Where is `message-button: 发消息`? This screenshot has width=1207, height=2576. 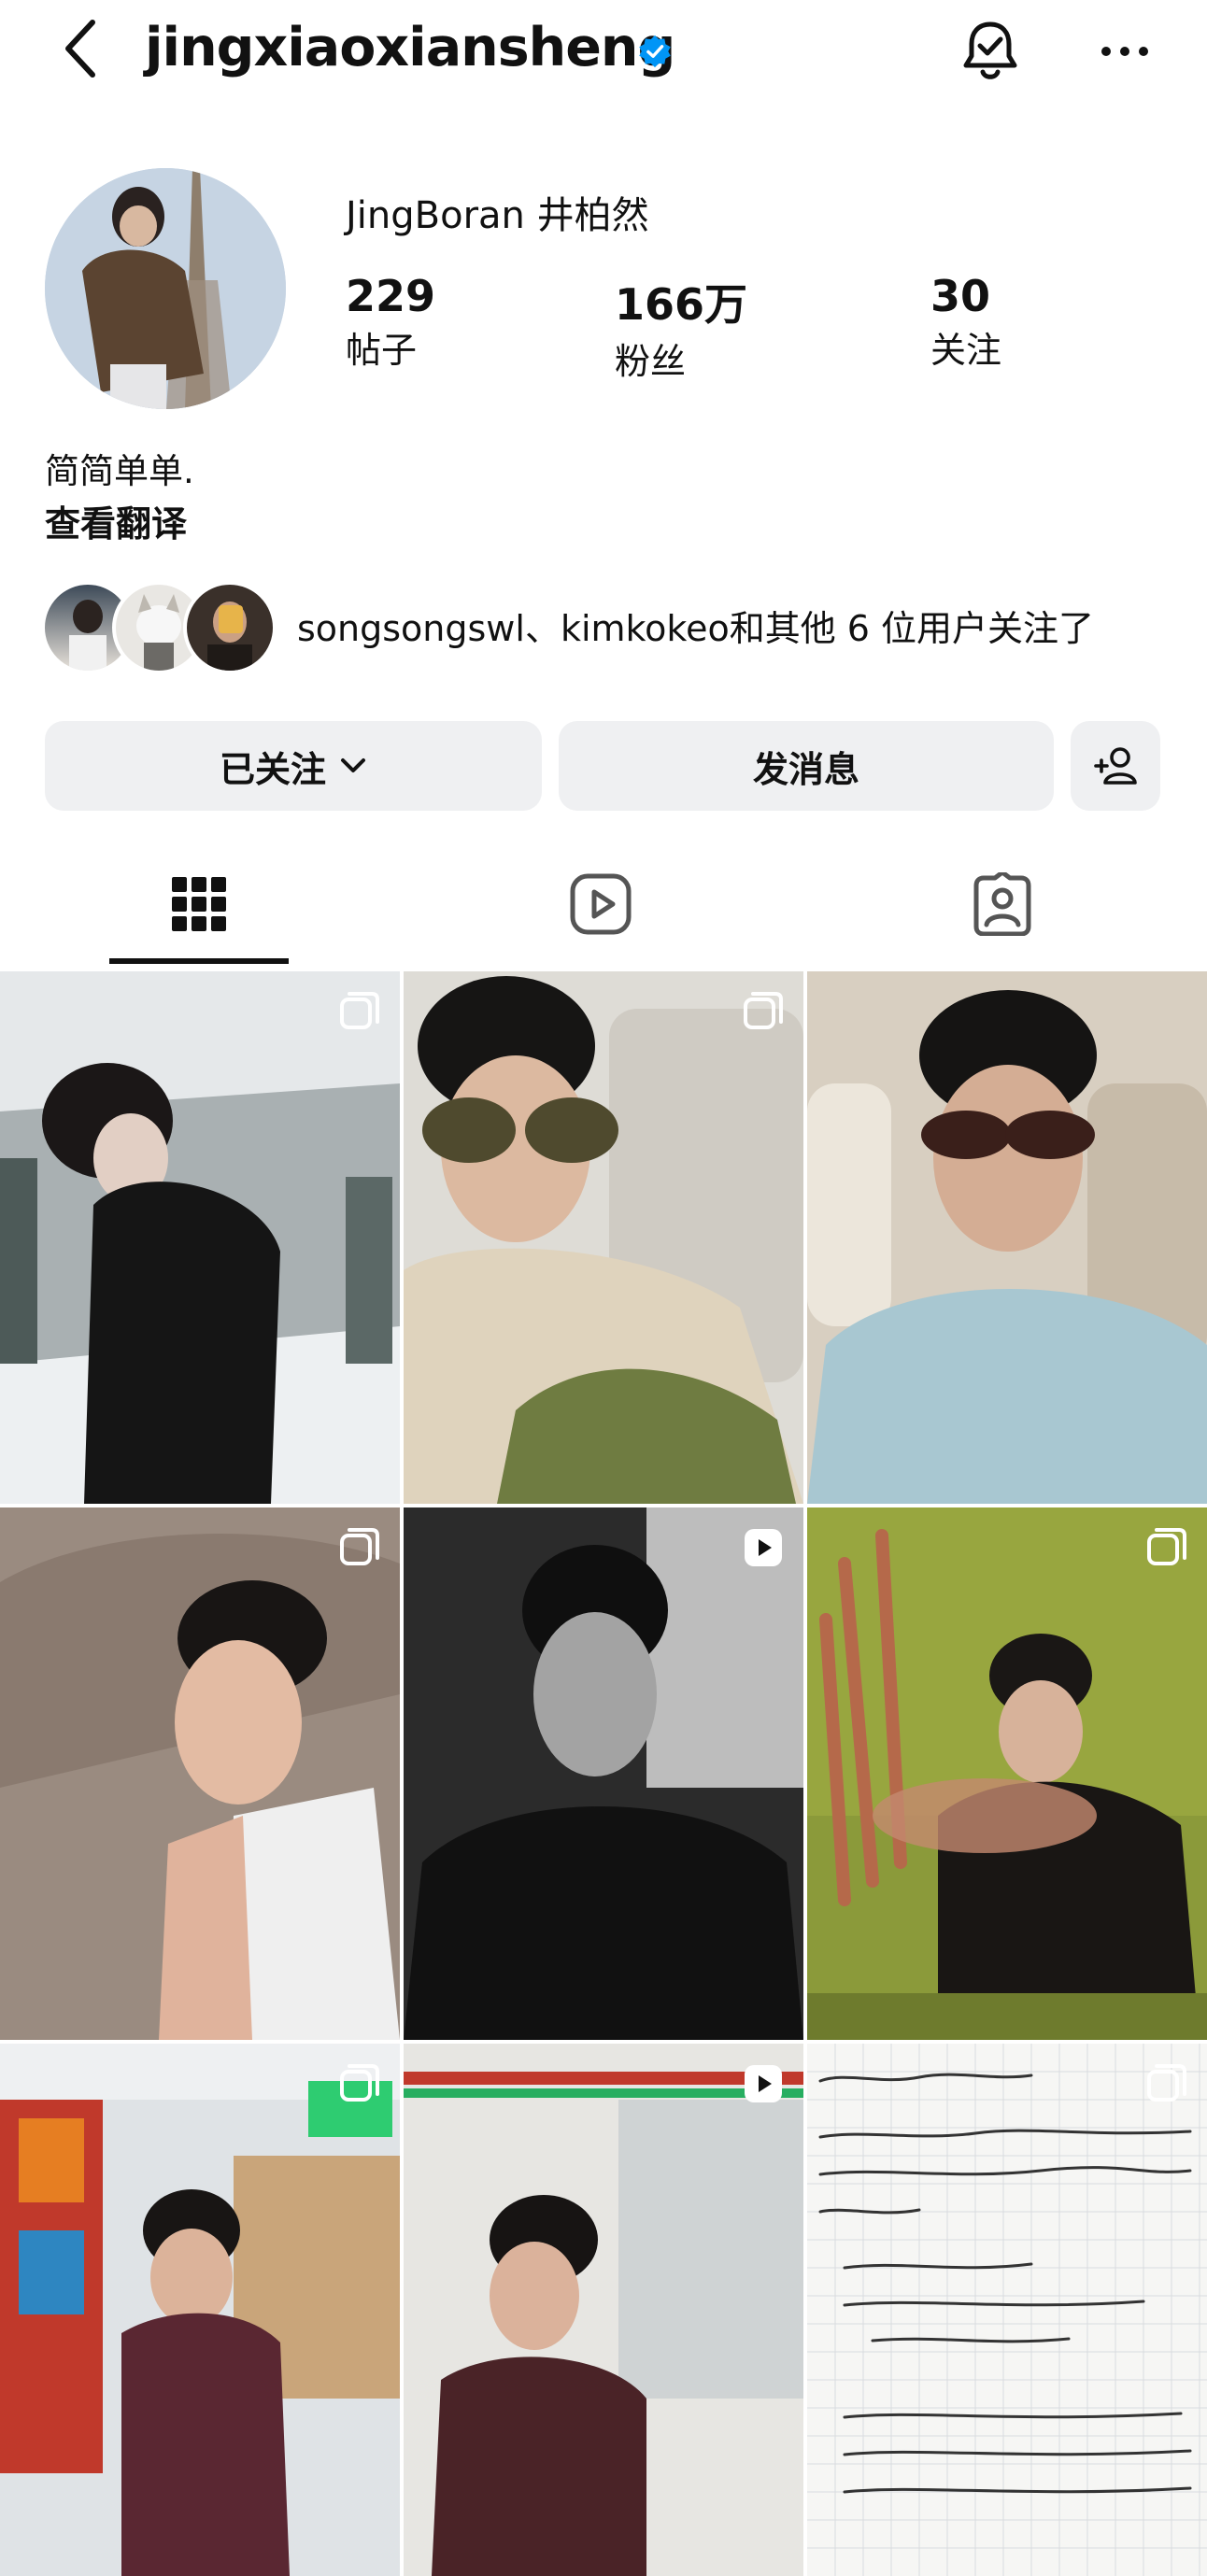
message-button: 发消息 is located at coordinates (806, 766).